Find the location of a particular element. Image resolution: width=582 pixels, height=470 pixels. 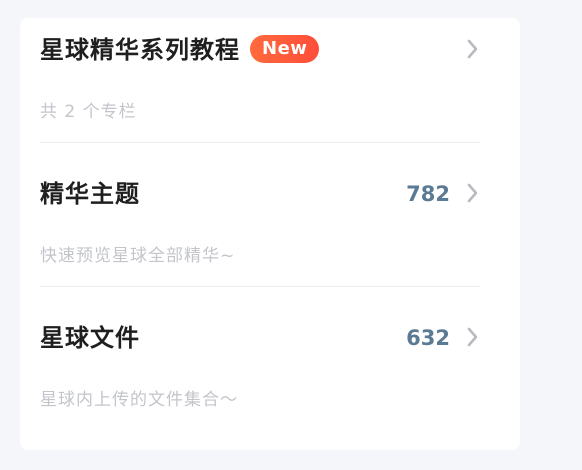

menu-item-subtitle: 快速预览星球全部精华~ is located at coordinates (138, 256).